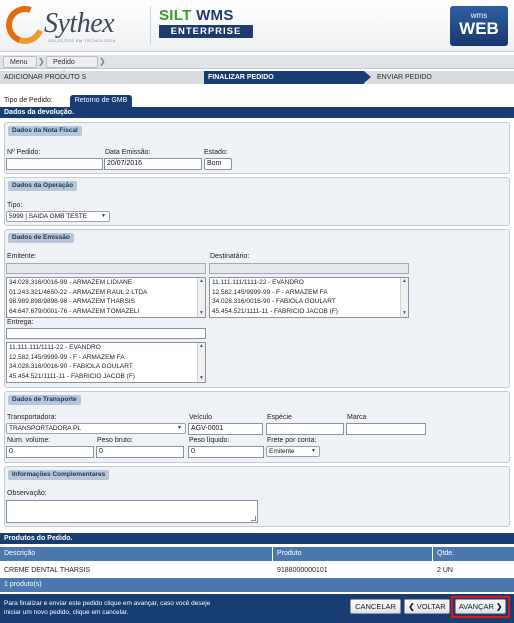 This screenshot has width=514, height=623. What do you see at coordinates (226, 452) in the screenshot?
I see `peso-liquido-input: 0` at bounding box center [226, 452].